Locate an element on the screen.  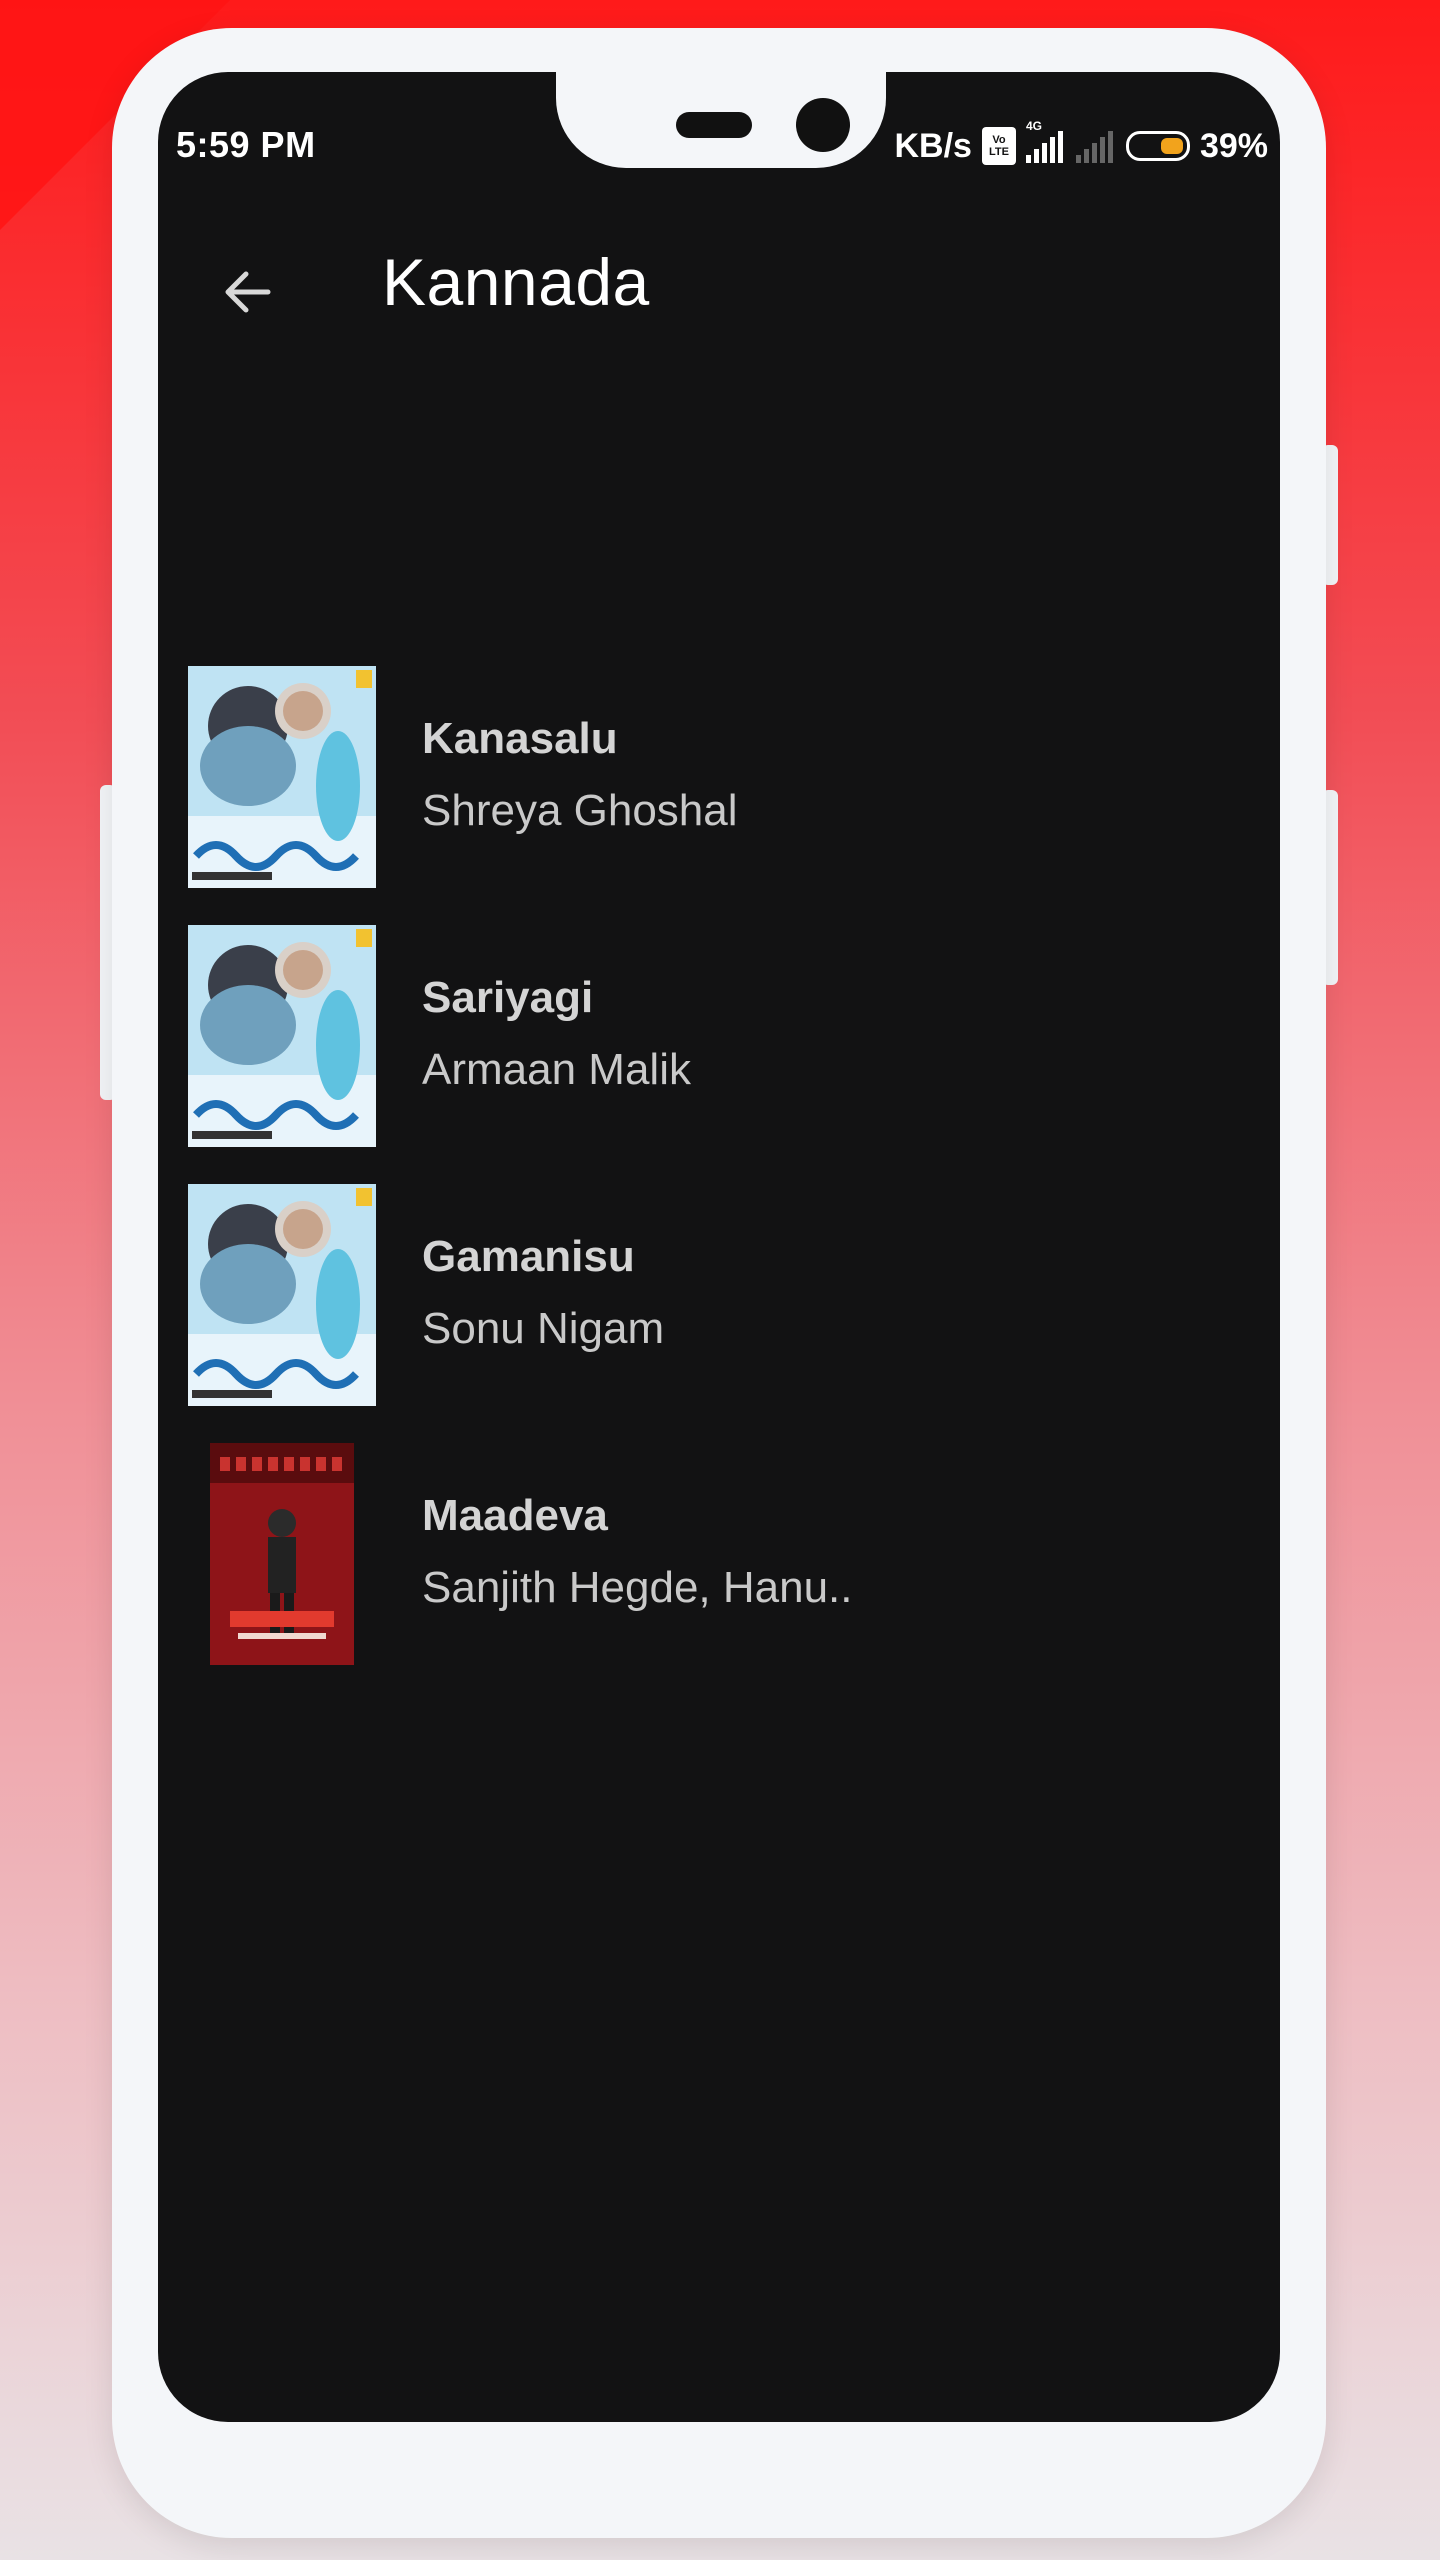
volte-icon: Vo LTE is located at coordinates (998, 146).